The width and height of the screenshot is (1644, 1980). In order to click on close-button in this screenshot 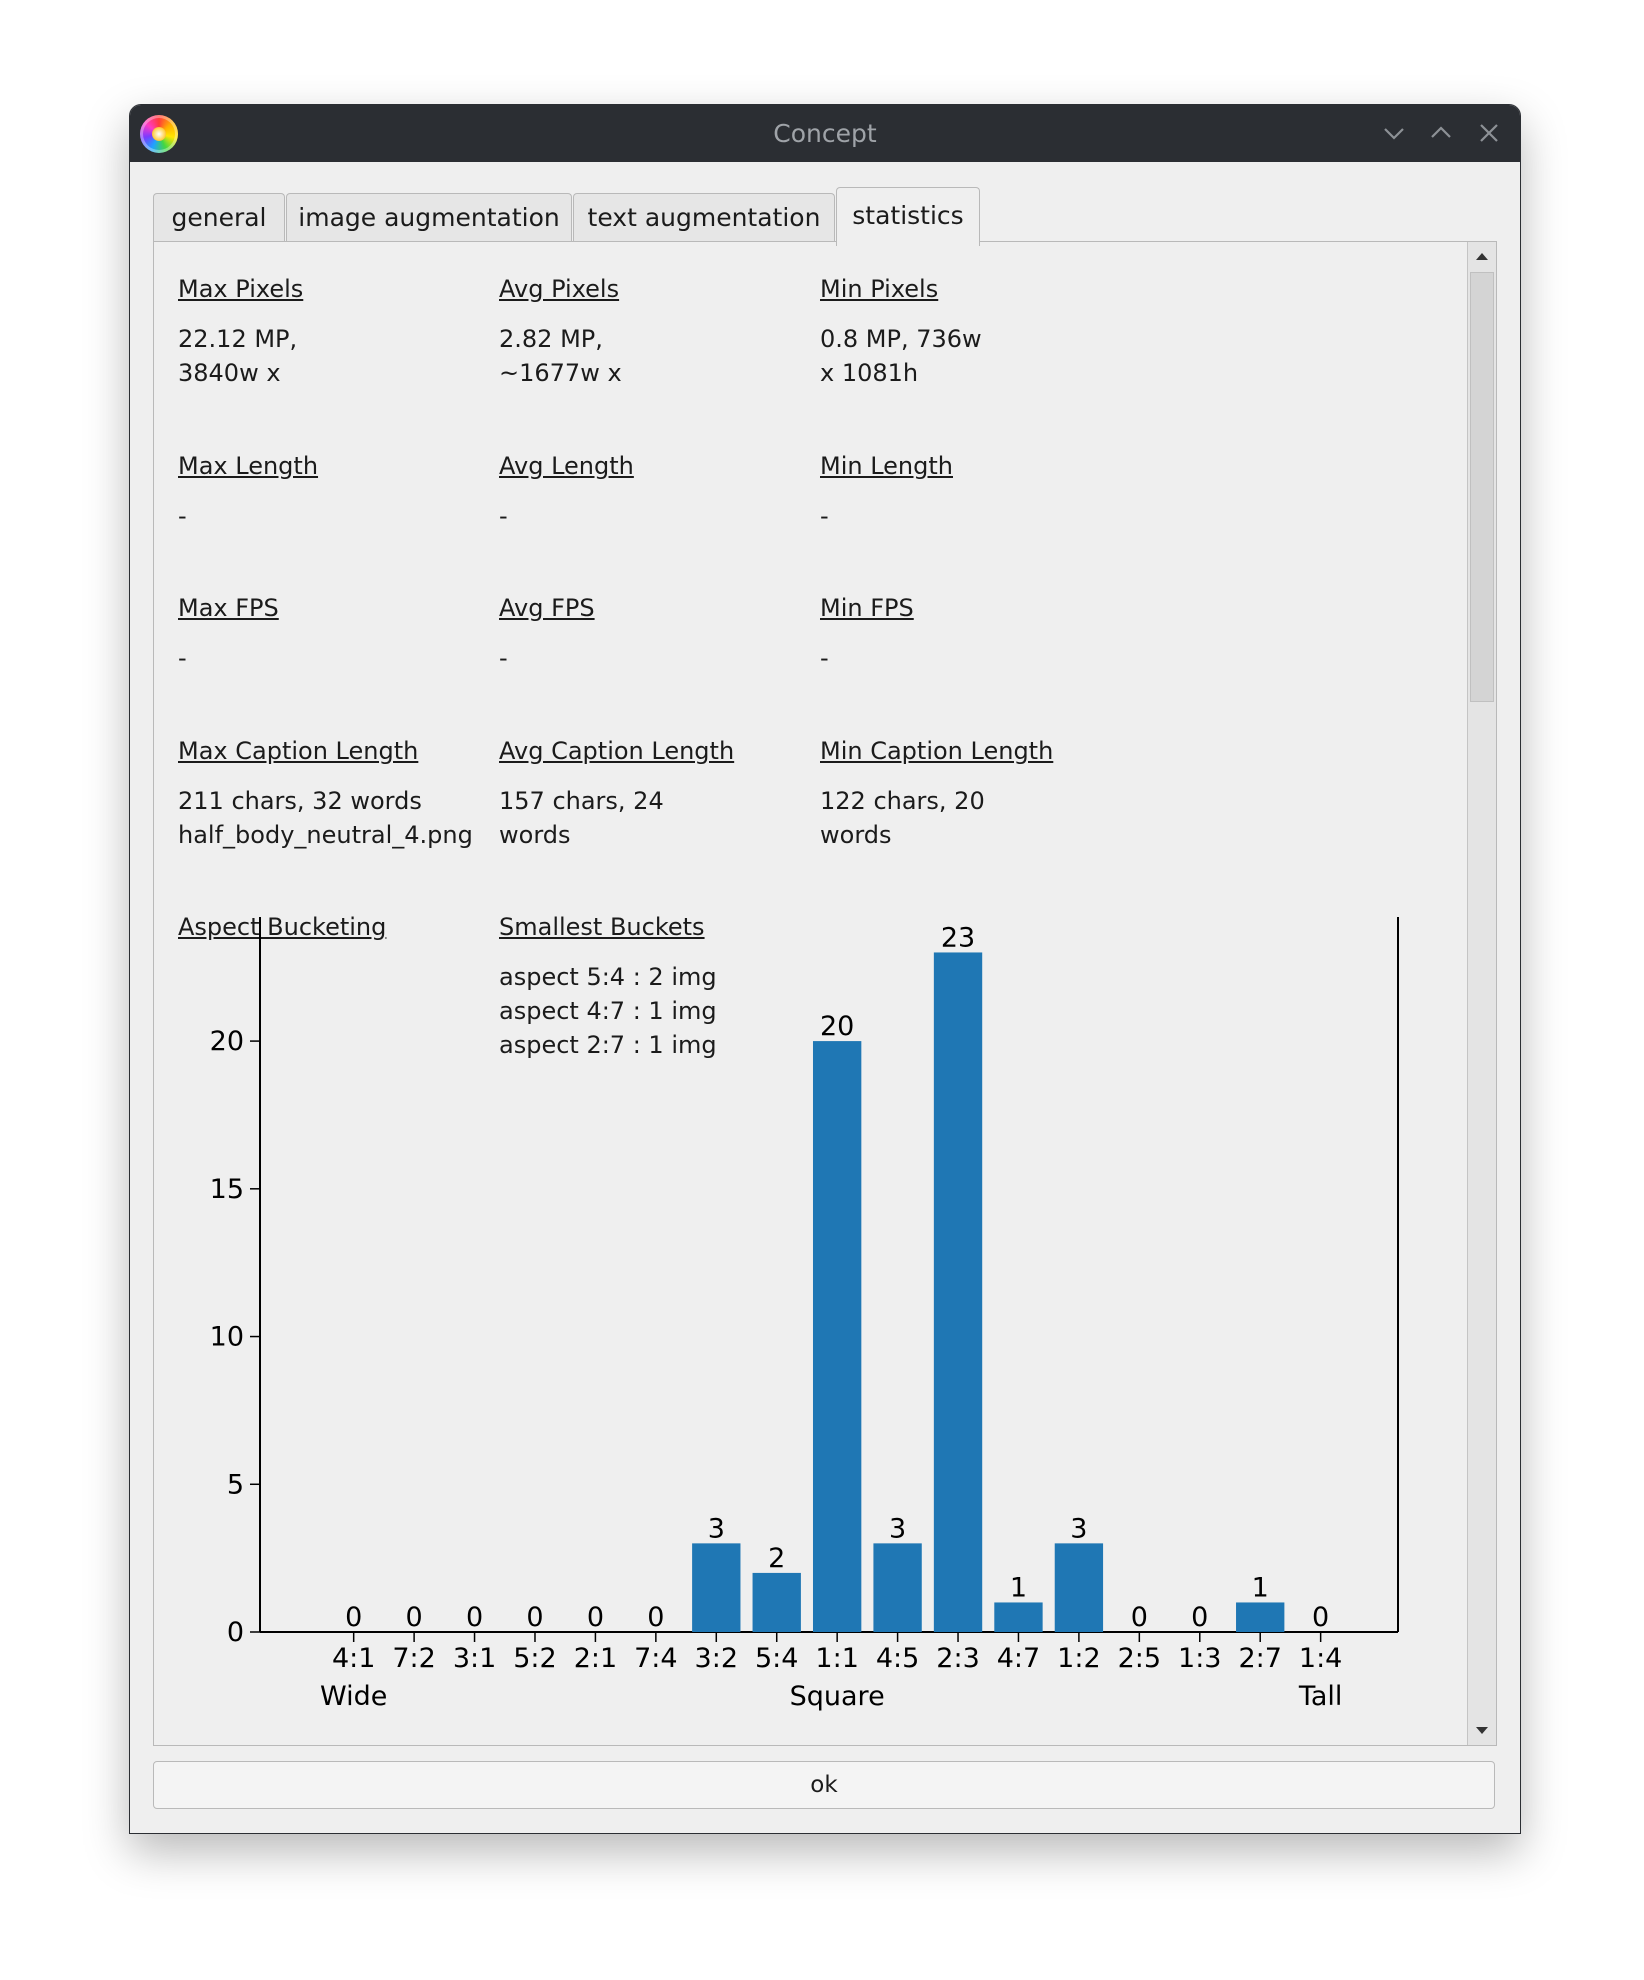, I will do `click(1489, 133)`.